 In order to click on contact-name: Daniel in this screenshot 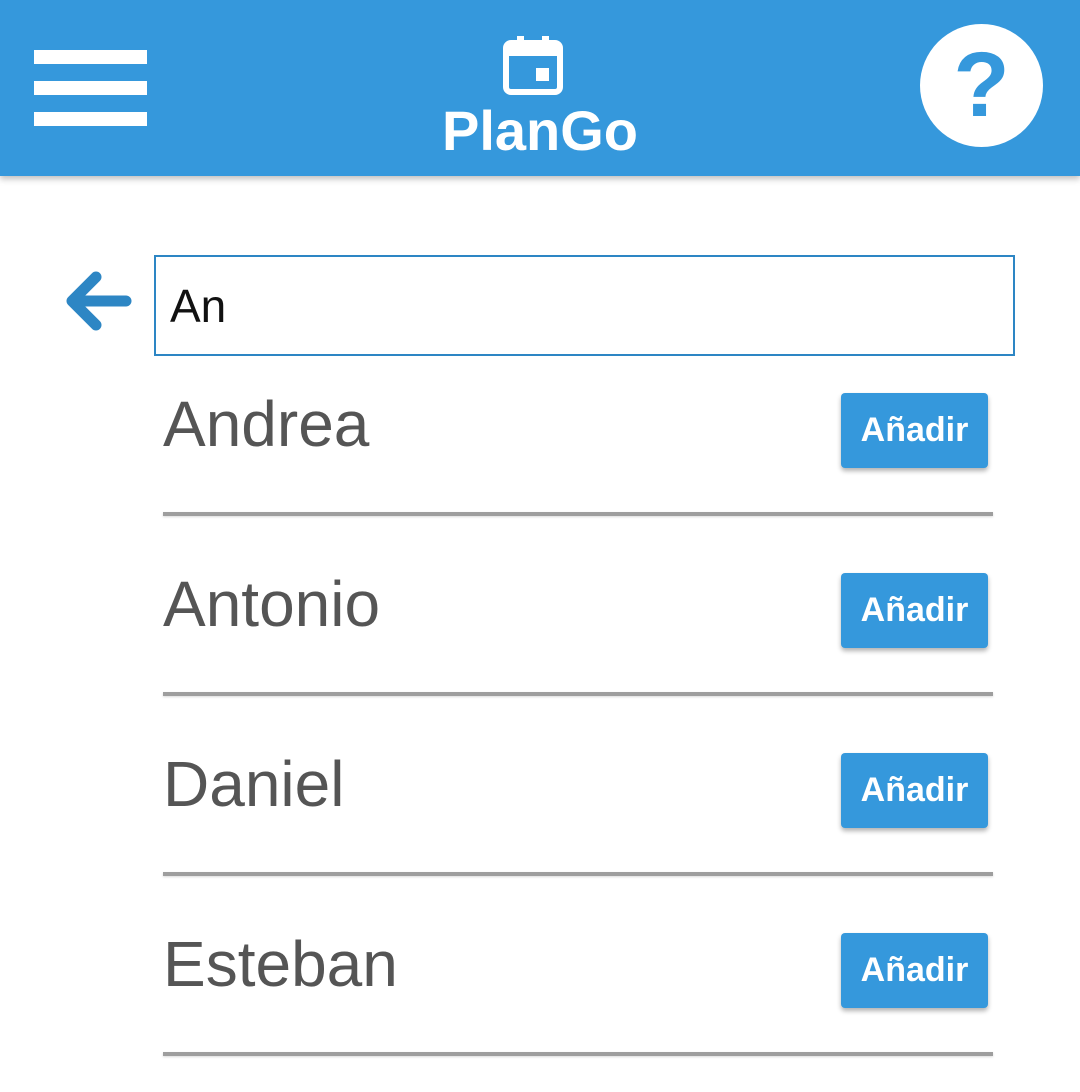, I will do `click(254, 784)`.